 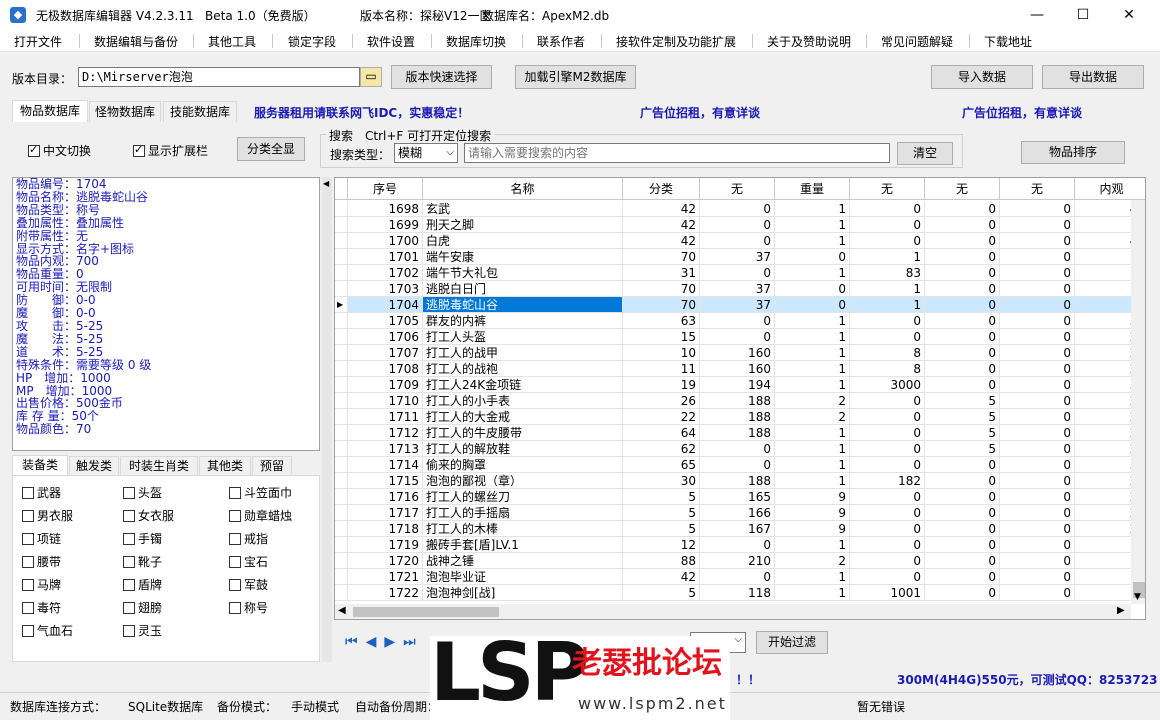 I want to click on cell-value: 1701, so click(x=385, y=257).